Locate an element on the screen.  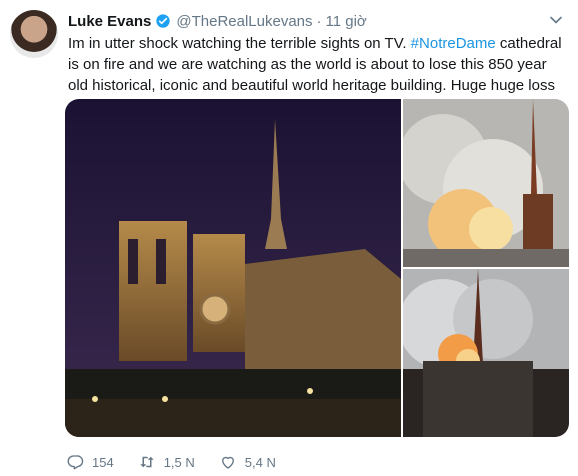
reply-button: 154 is located at coordinates (90, 462).